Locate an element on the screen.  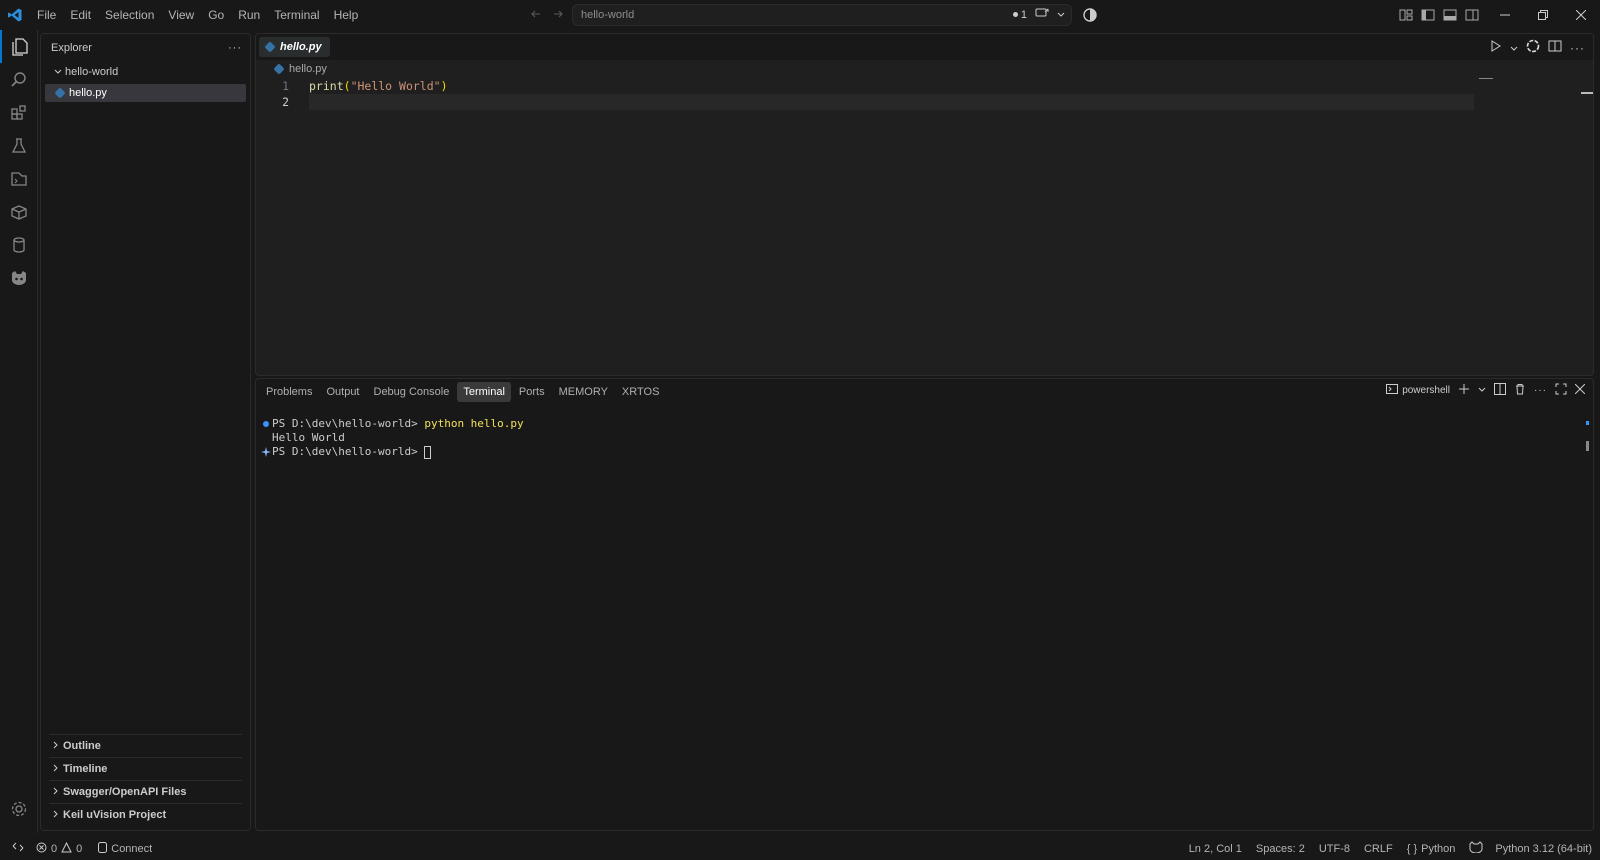
containers-icon is located at coordinates (19, 211).